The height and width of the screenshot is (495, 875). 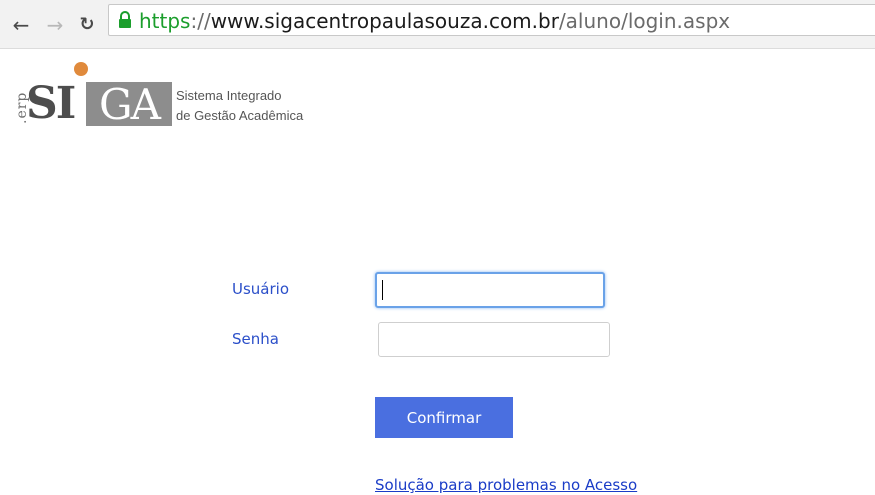 What do you see at coordinates (240, 115) in the screenshot?
I see `logo-subtitle-line2: de Gestão Acadêmica` at bounding box center [240, 115].